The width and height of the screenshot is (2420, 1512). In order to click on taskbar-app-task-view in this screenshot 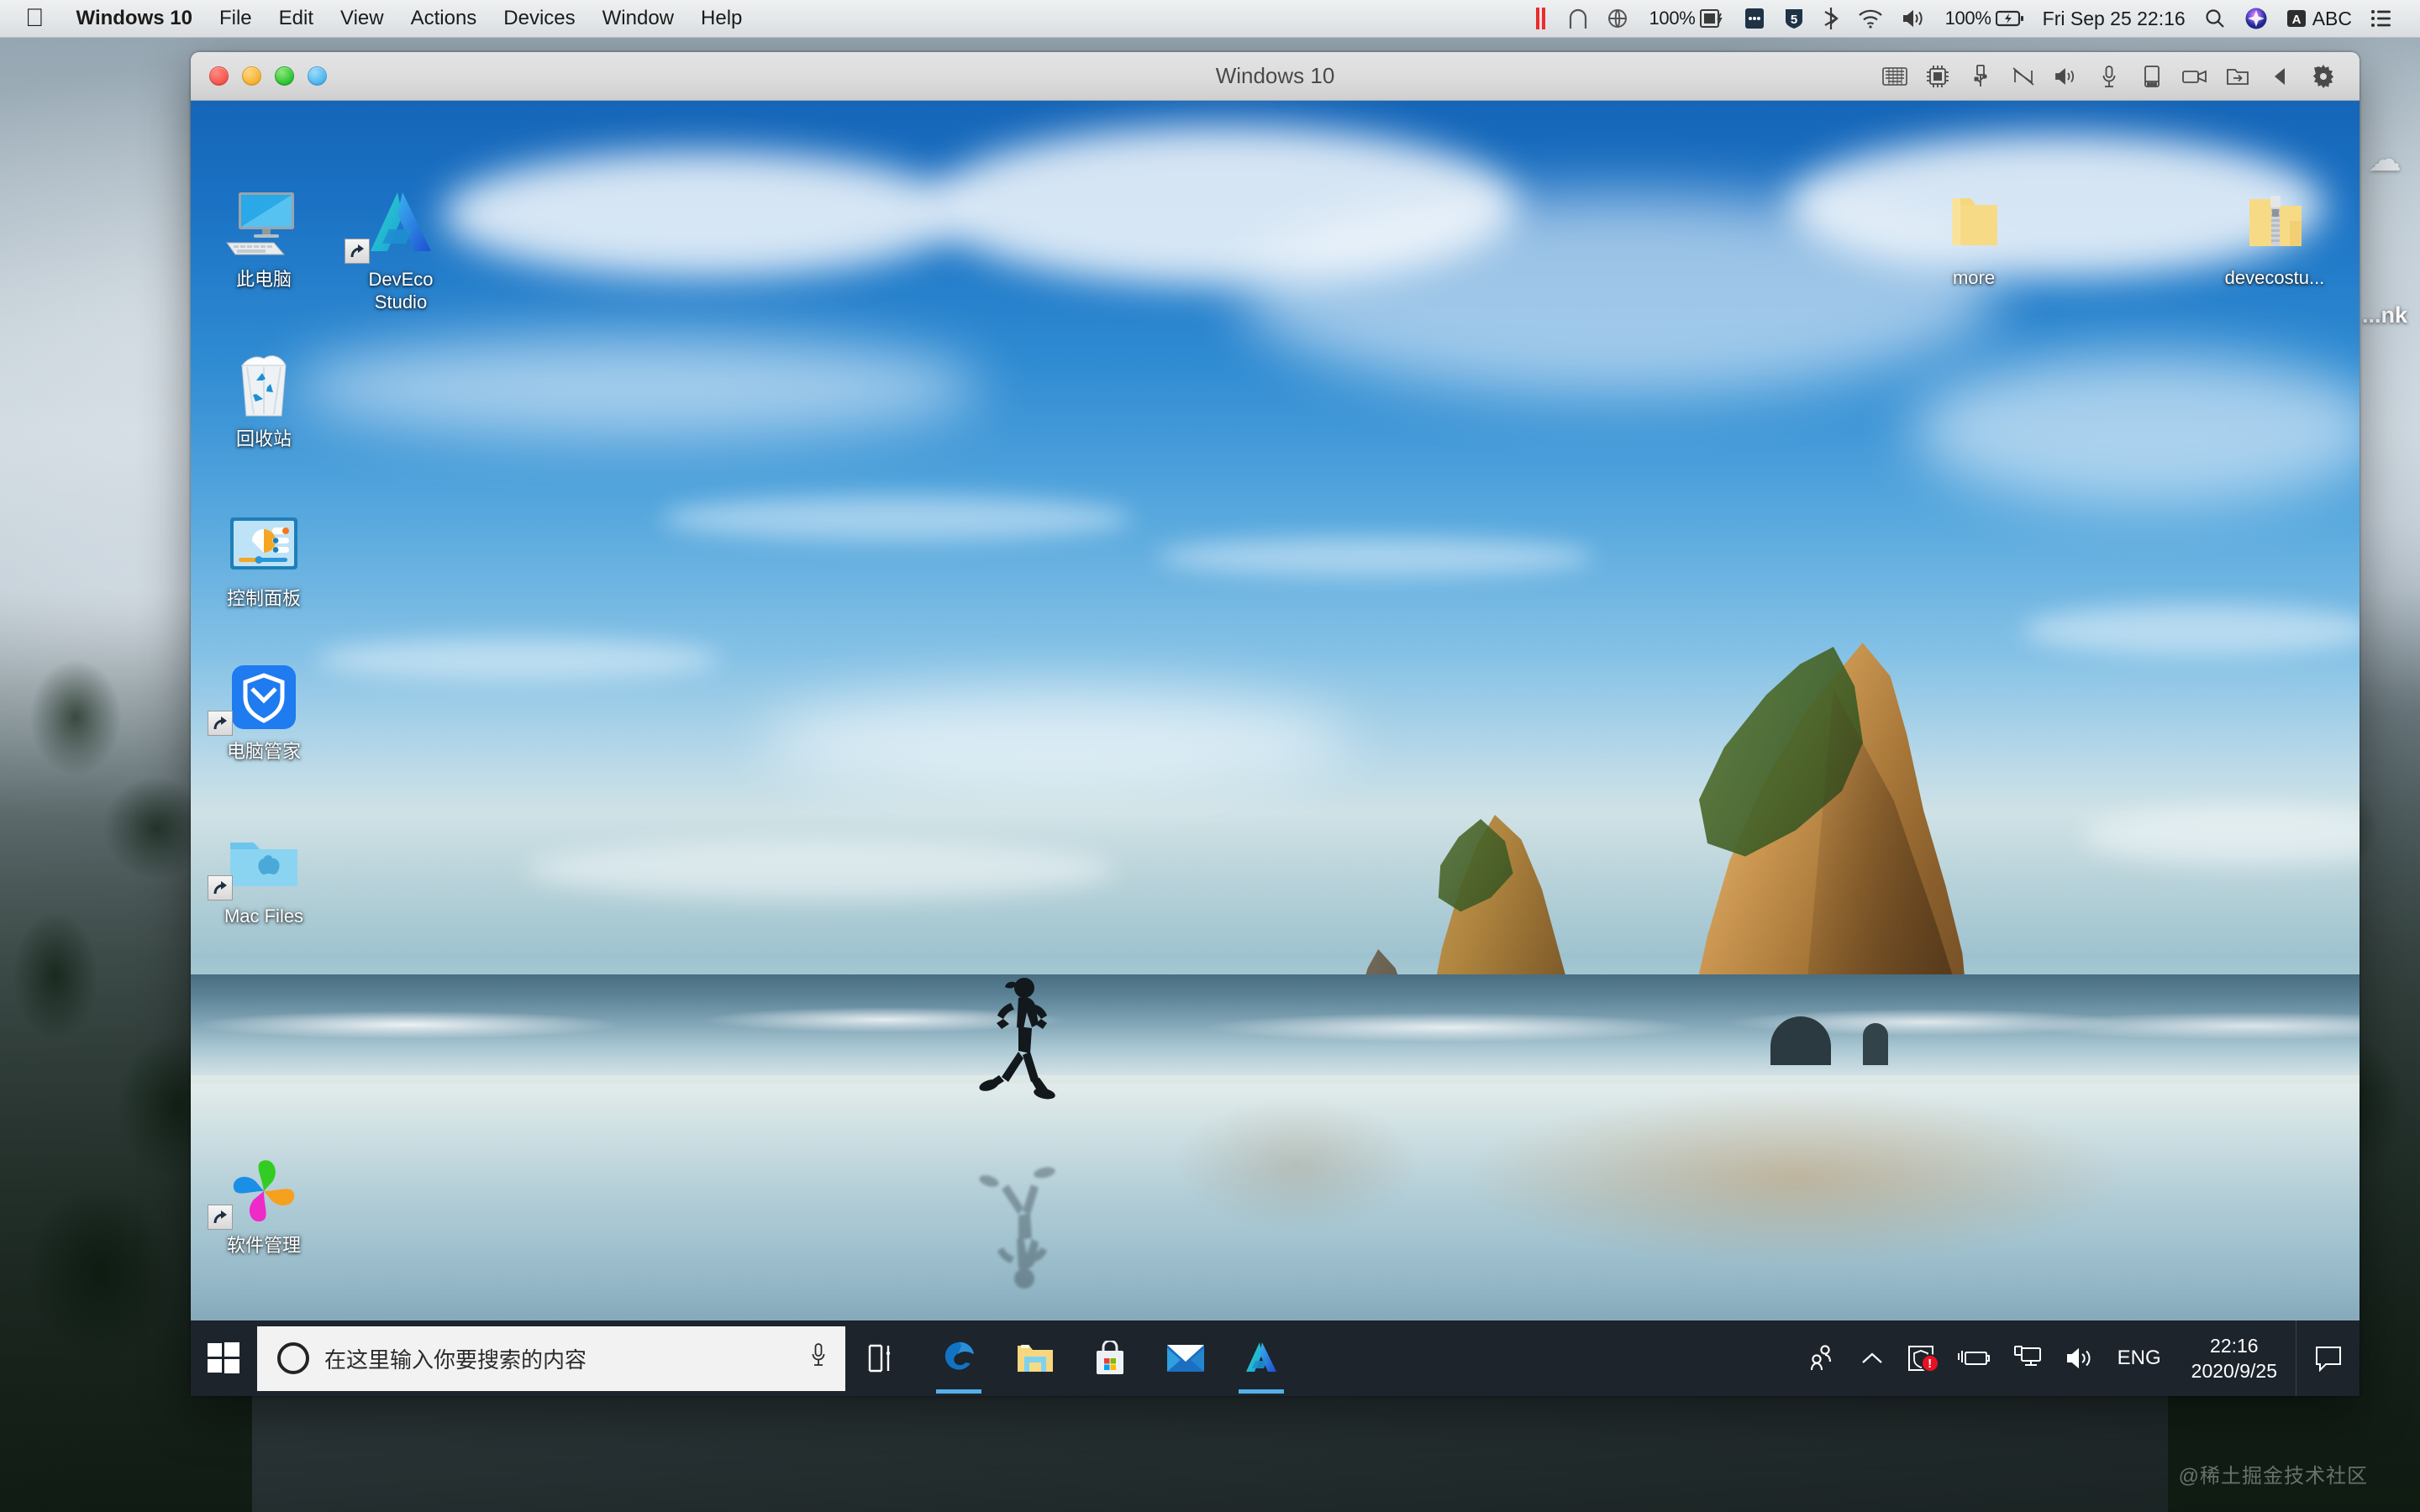, I will do `click(883, 1358)`.